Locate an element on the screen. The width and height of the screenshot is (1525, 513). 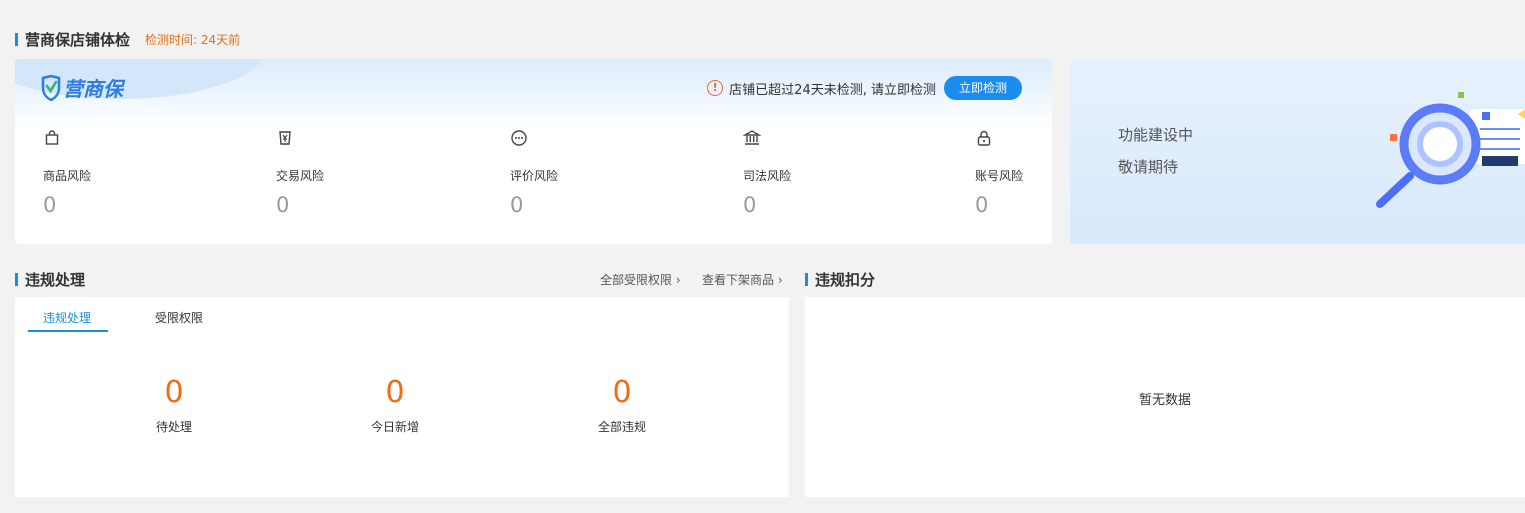
deduction-title: 违规扣分 is located at coordinates (845, 280).